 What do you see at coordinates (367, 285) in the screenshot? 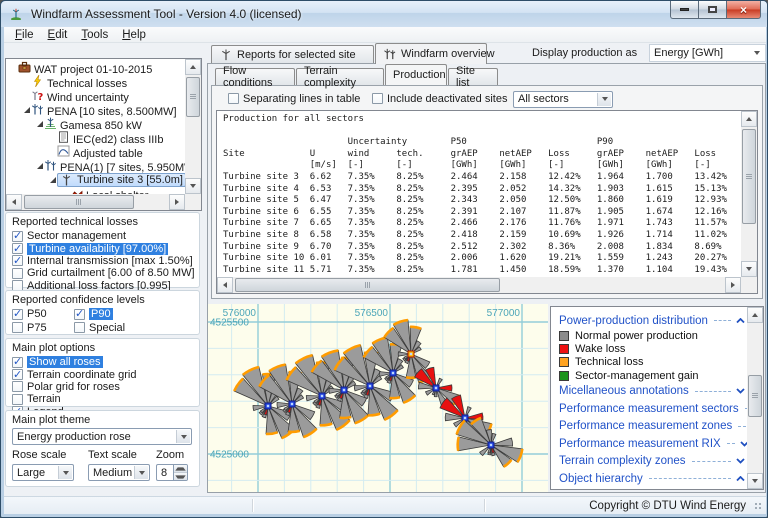
I see `report-hscroll-thumb` at bounding box center [367, 285].